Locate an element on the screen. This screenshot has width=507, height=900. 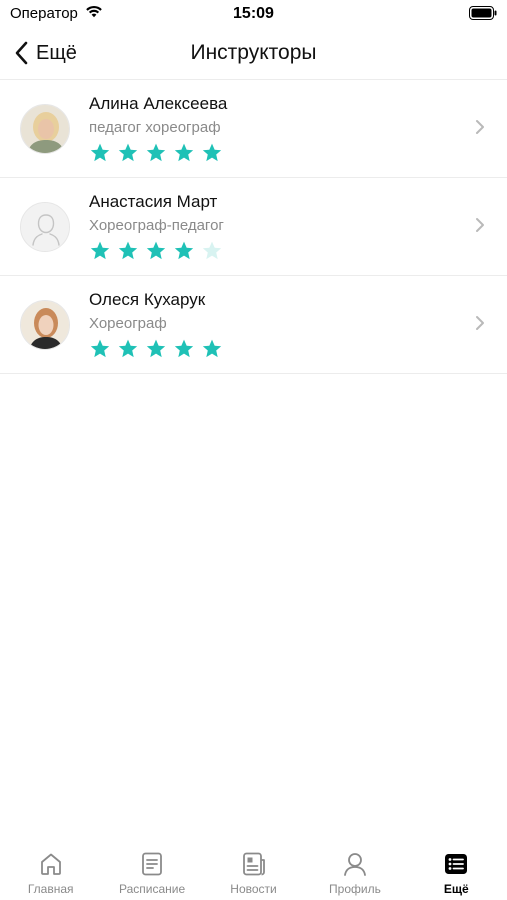
tab-more: Ещё is located at coordinates (456, 868).